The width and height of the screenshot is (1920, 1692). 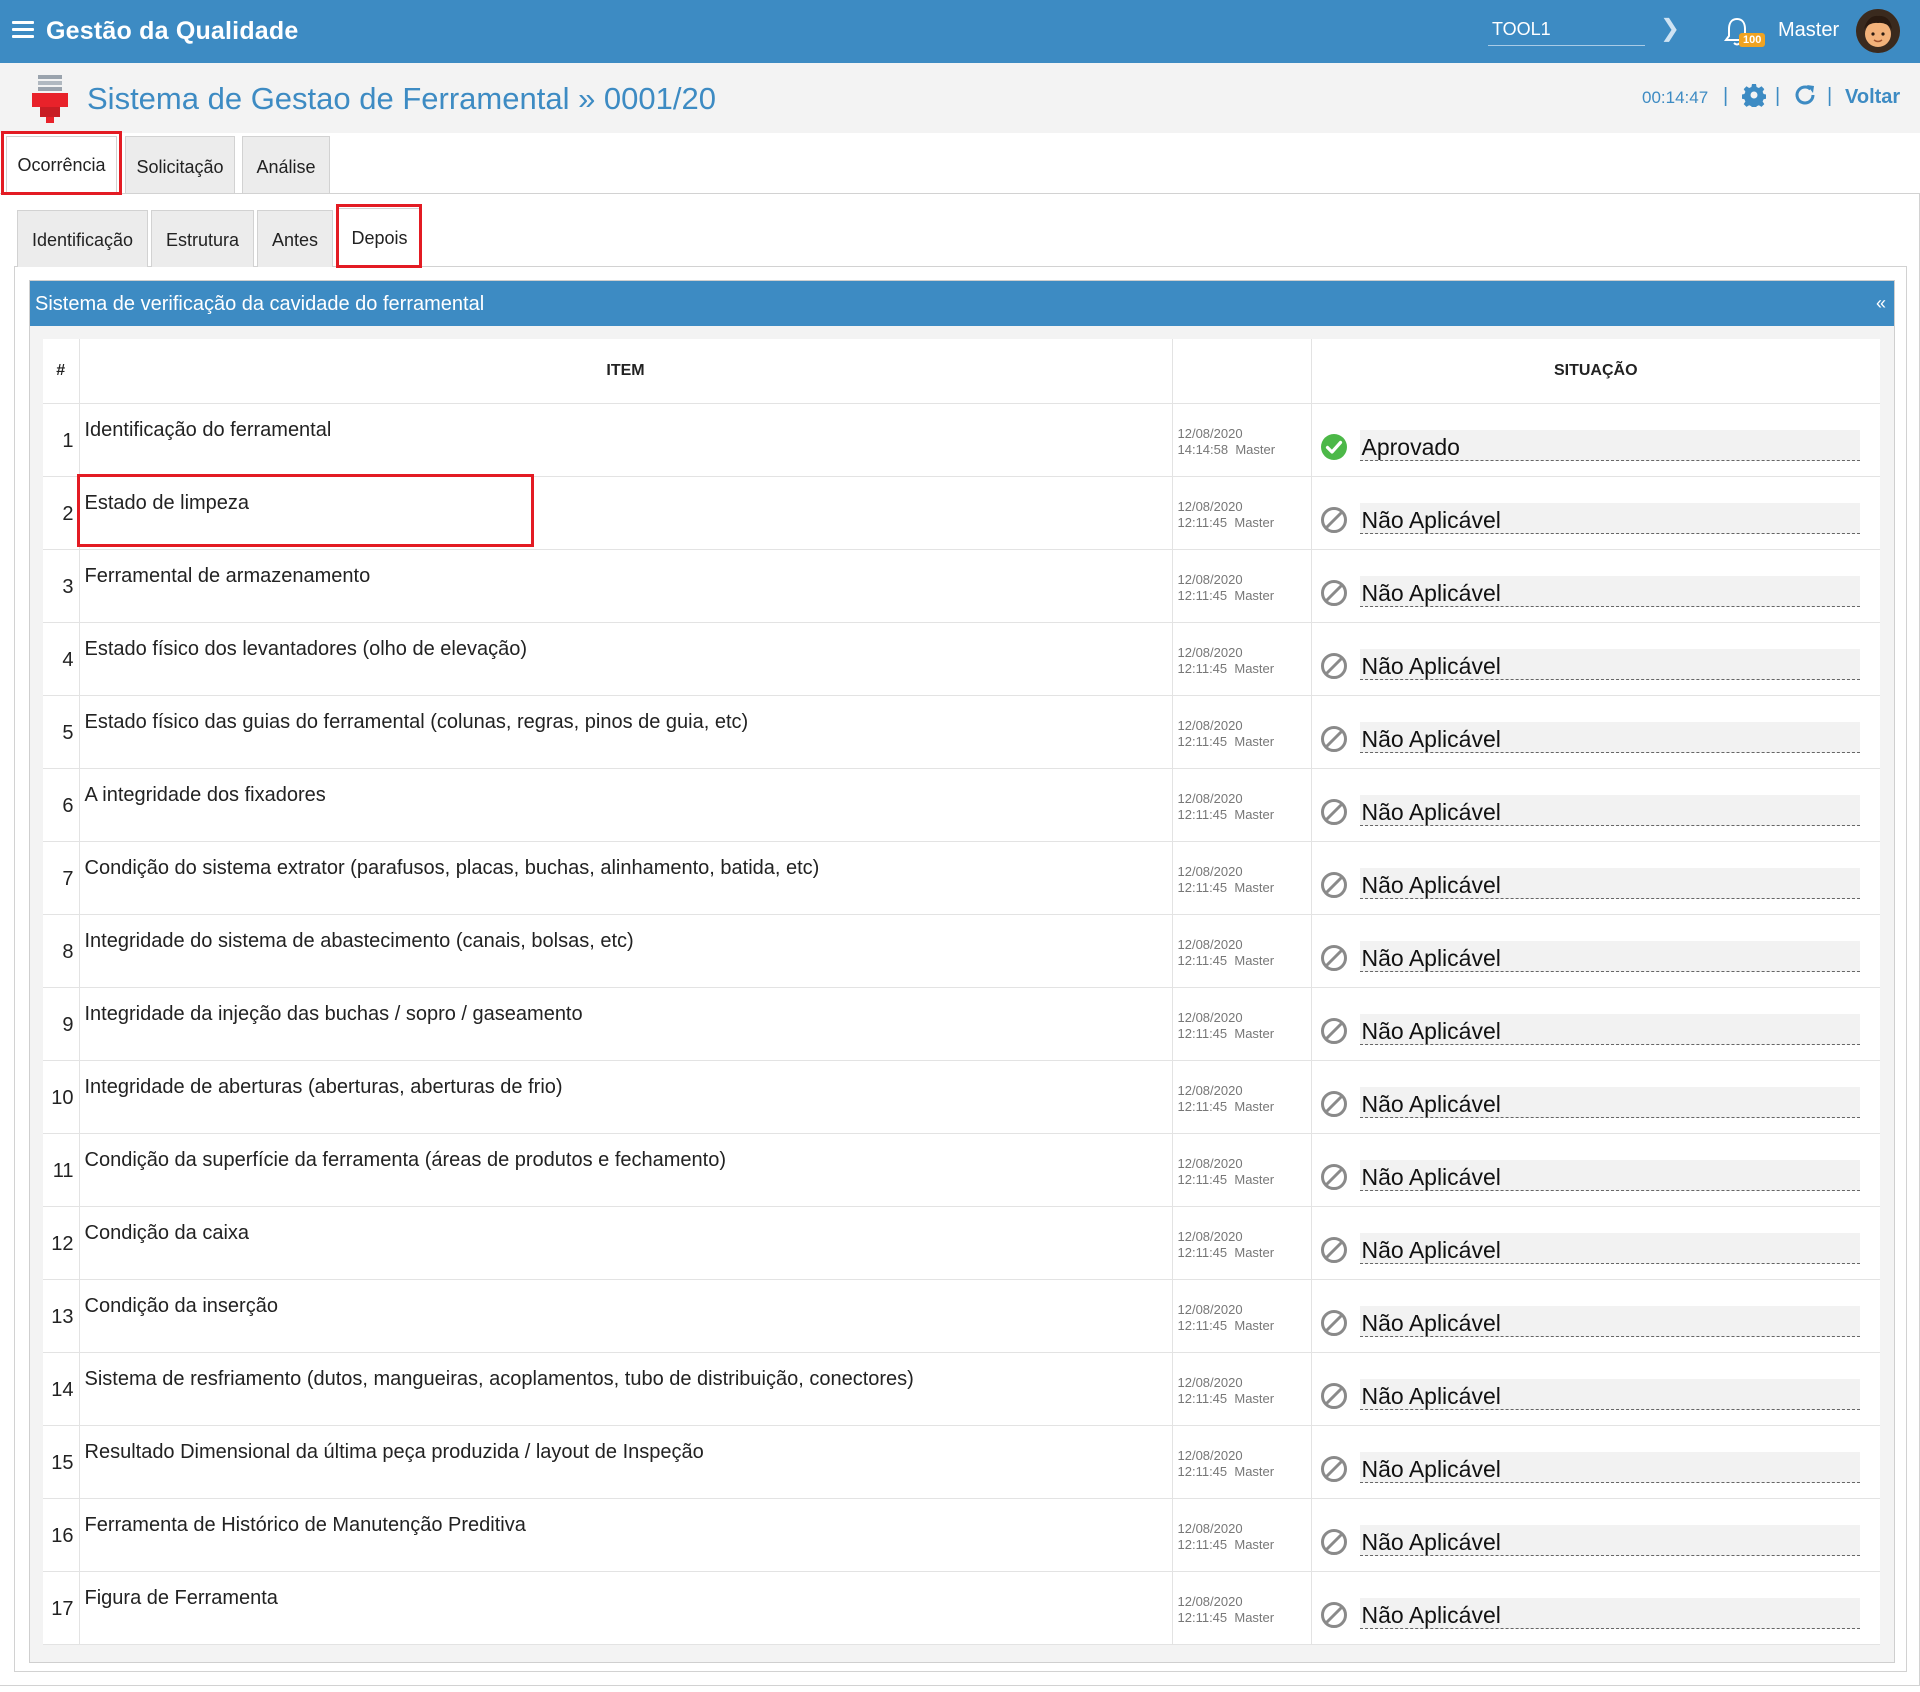 I want to click on tool-search-input, so click(x=1566, y=30).